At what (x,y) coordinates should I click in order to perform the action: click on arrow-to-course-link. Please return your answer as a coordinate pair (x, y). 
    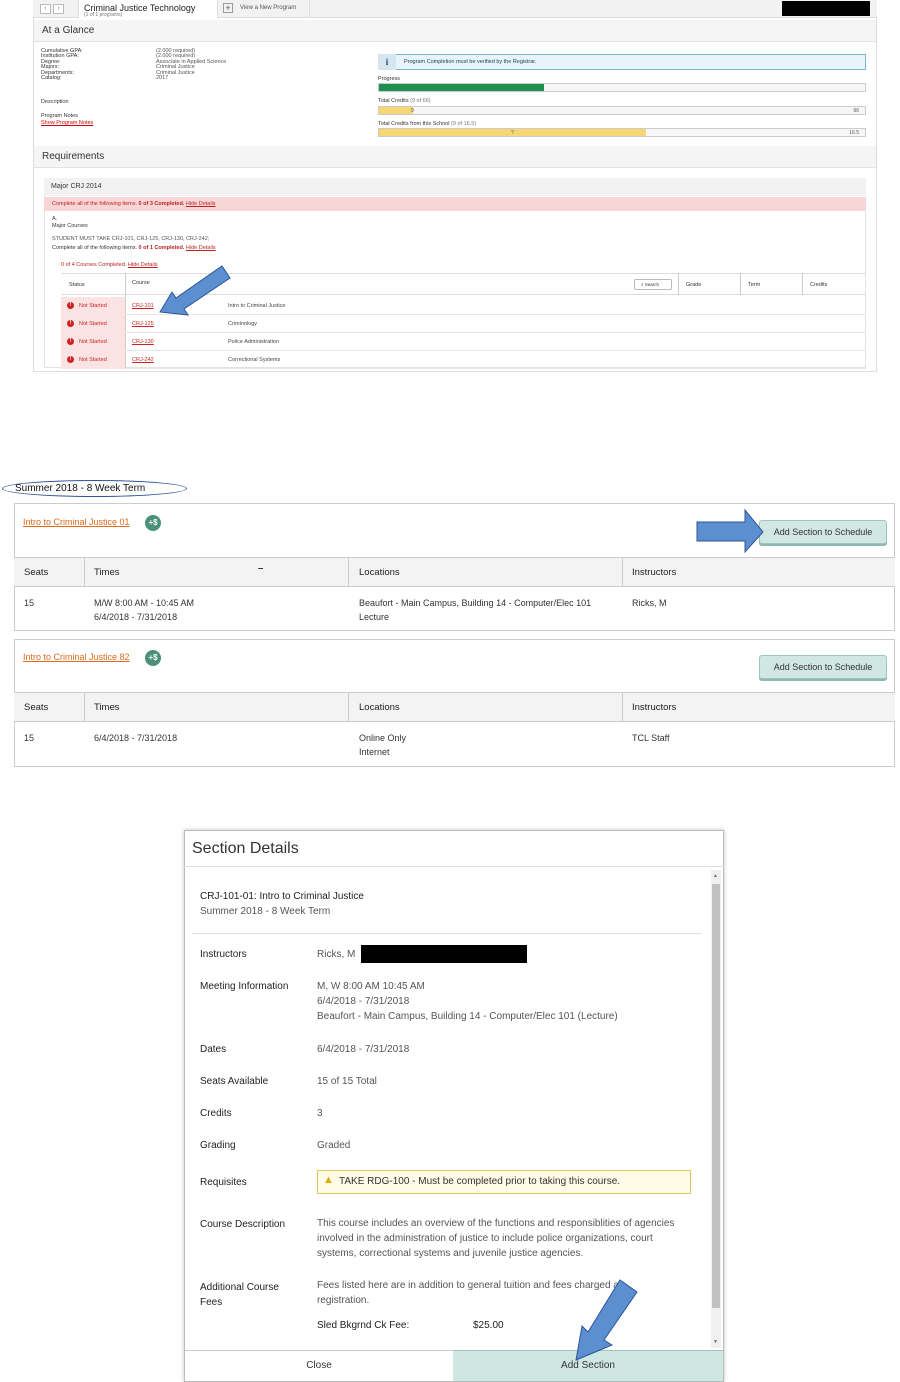
    Looking at the image, I should click on (195, 290).